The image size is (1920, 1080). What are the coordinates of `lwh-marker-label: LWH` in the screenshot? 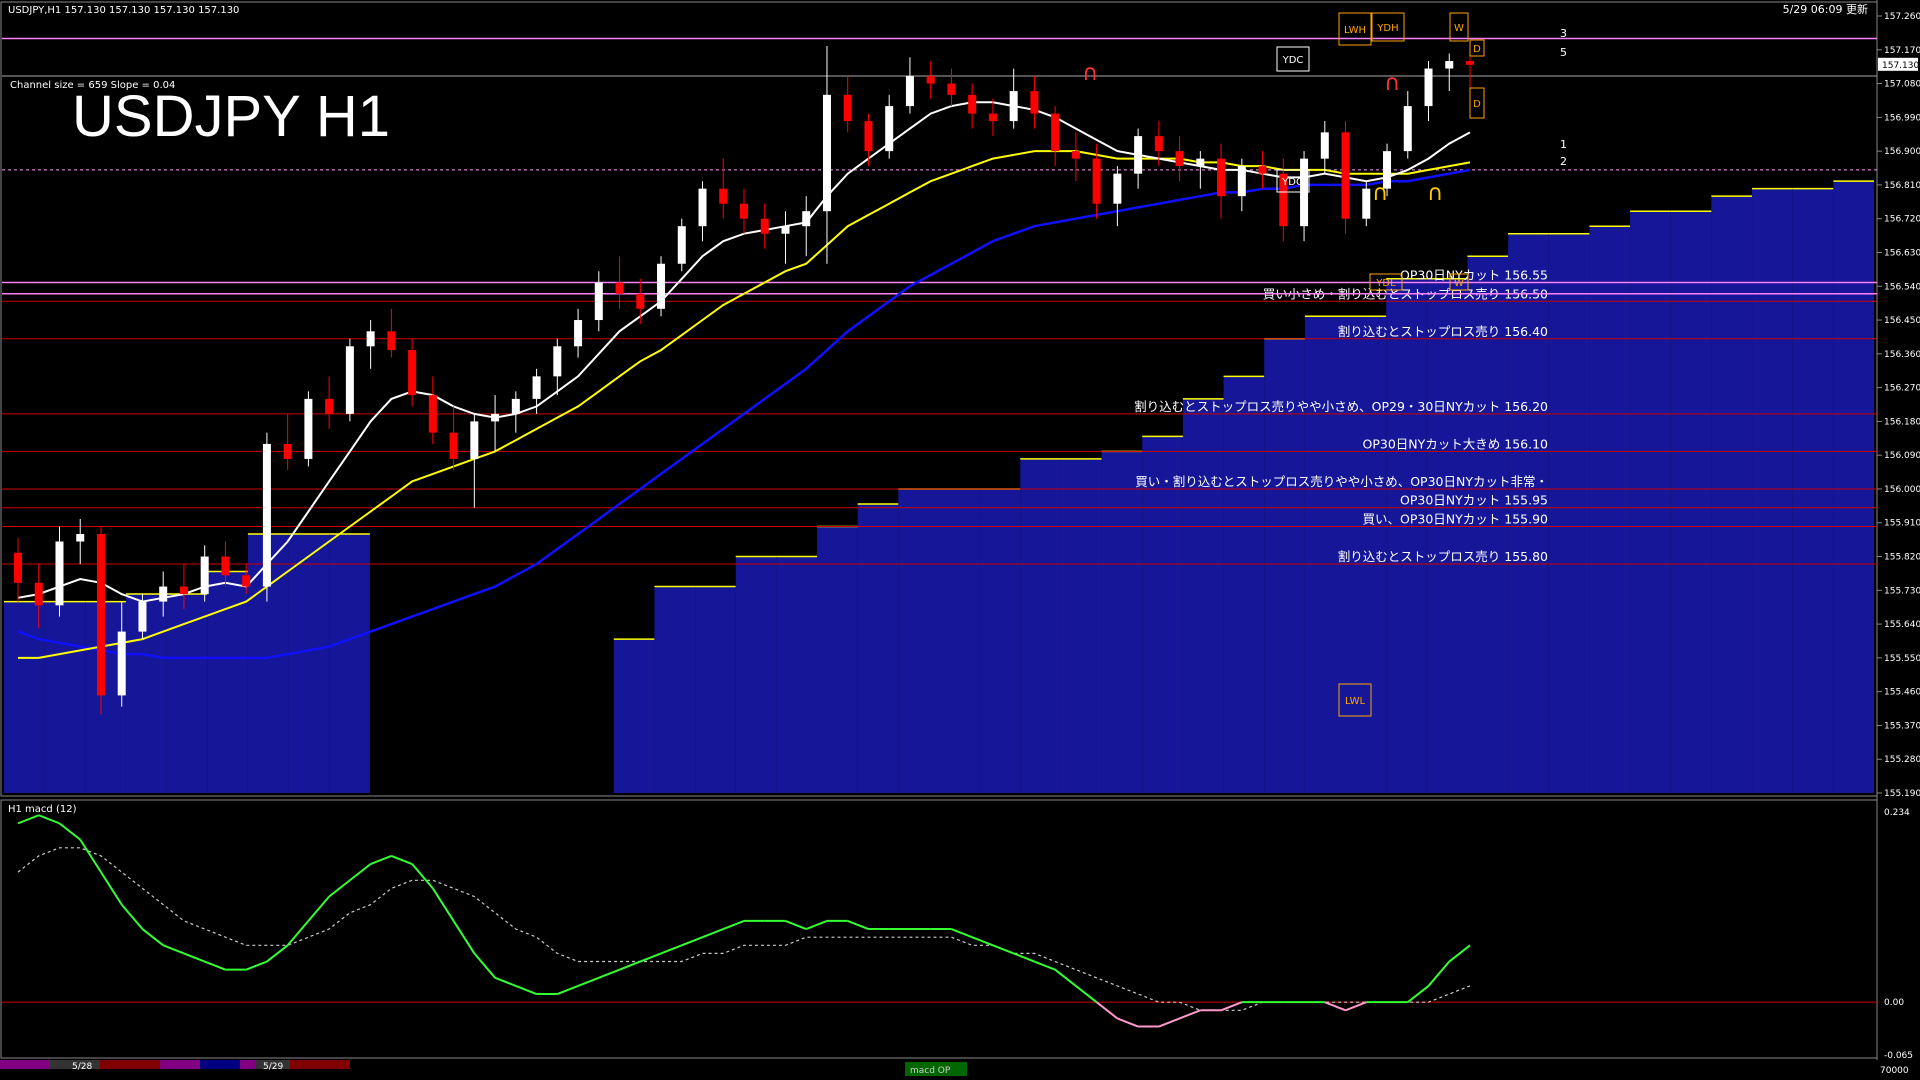 It's located at (1355, 30).